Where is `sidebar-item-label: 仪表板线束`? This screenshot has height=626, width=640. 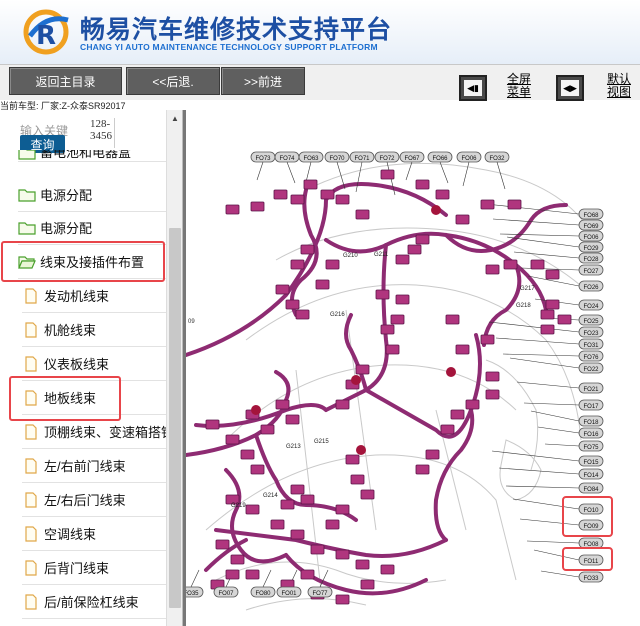 sidebar-item-label: 仪表板线束 is located at coordinates (77, 364).